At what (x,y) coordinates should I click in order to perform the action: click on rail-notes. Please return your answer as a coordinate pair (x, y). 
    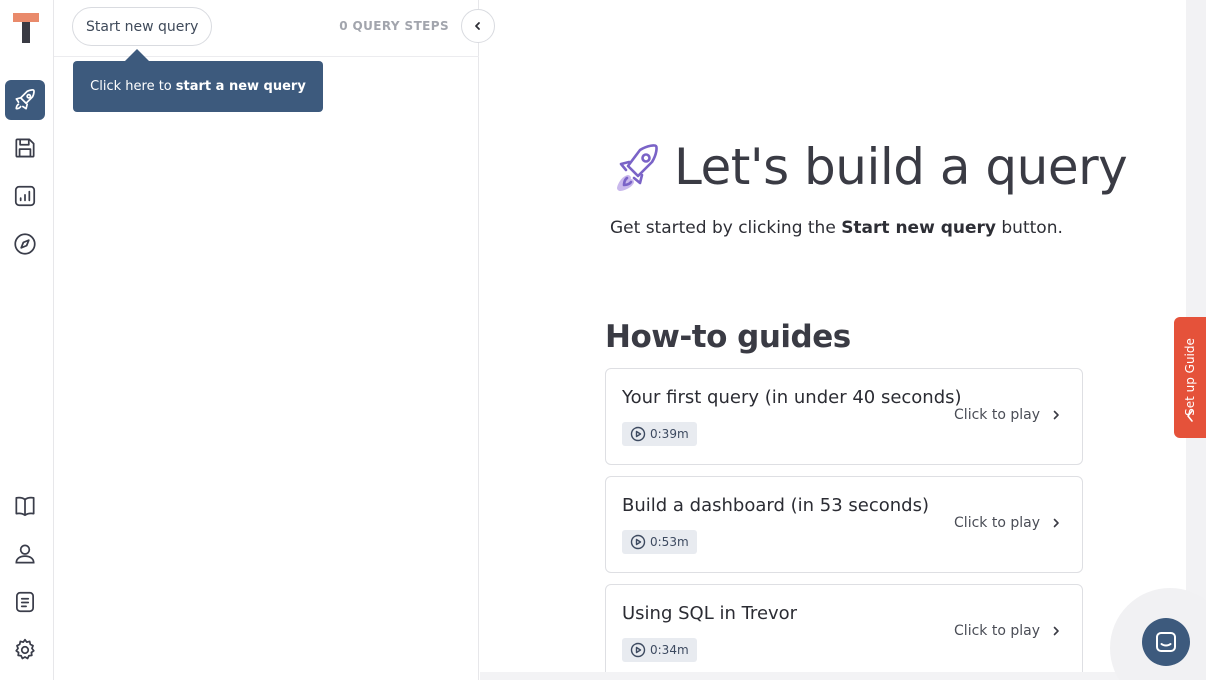
    Looking at the image, I should click on (25, 602).